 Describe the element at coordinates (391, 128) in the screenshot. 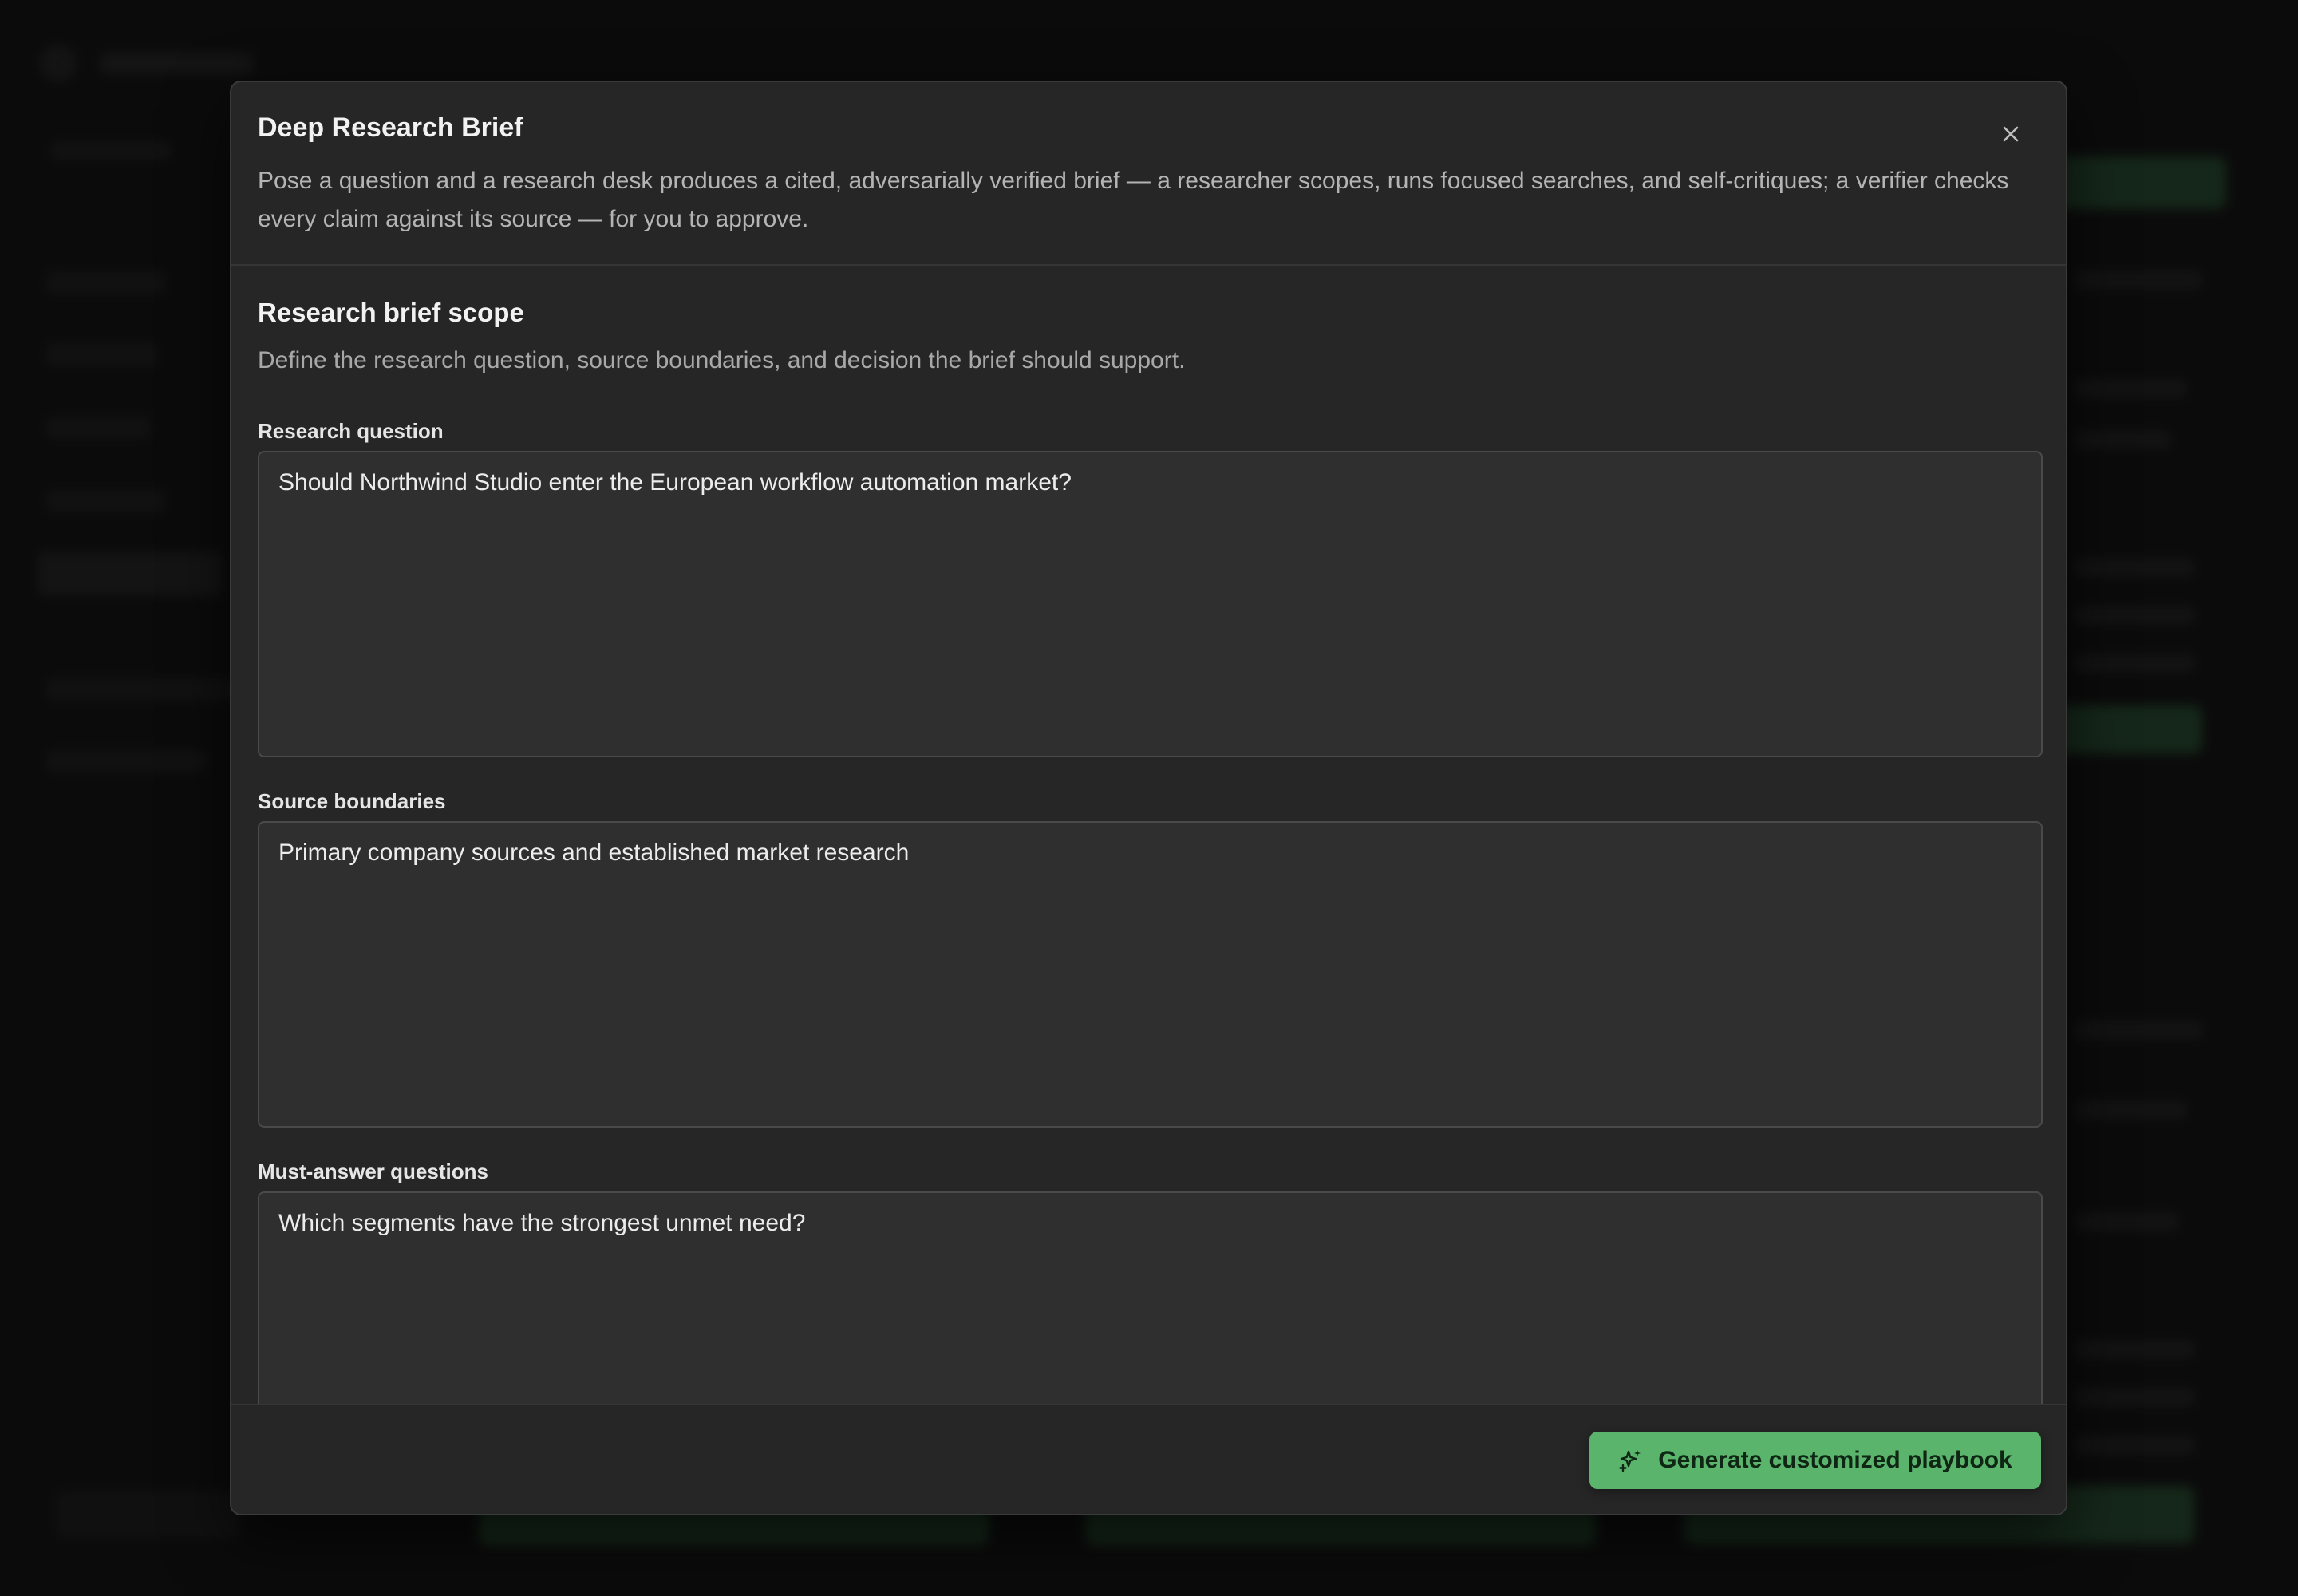

I see `dialog-title: Deep Research Brief` at that location.